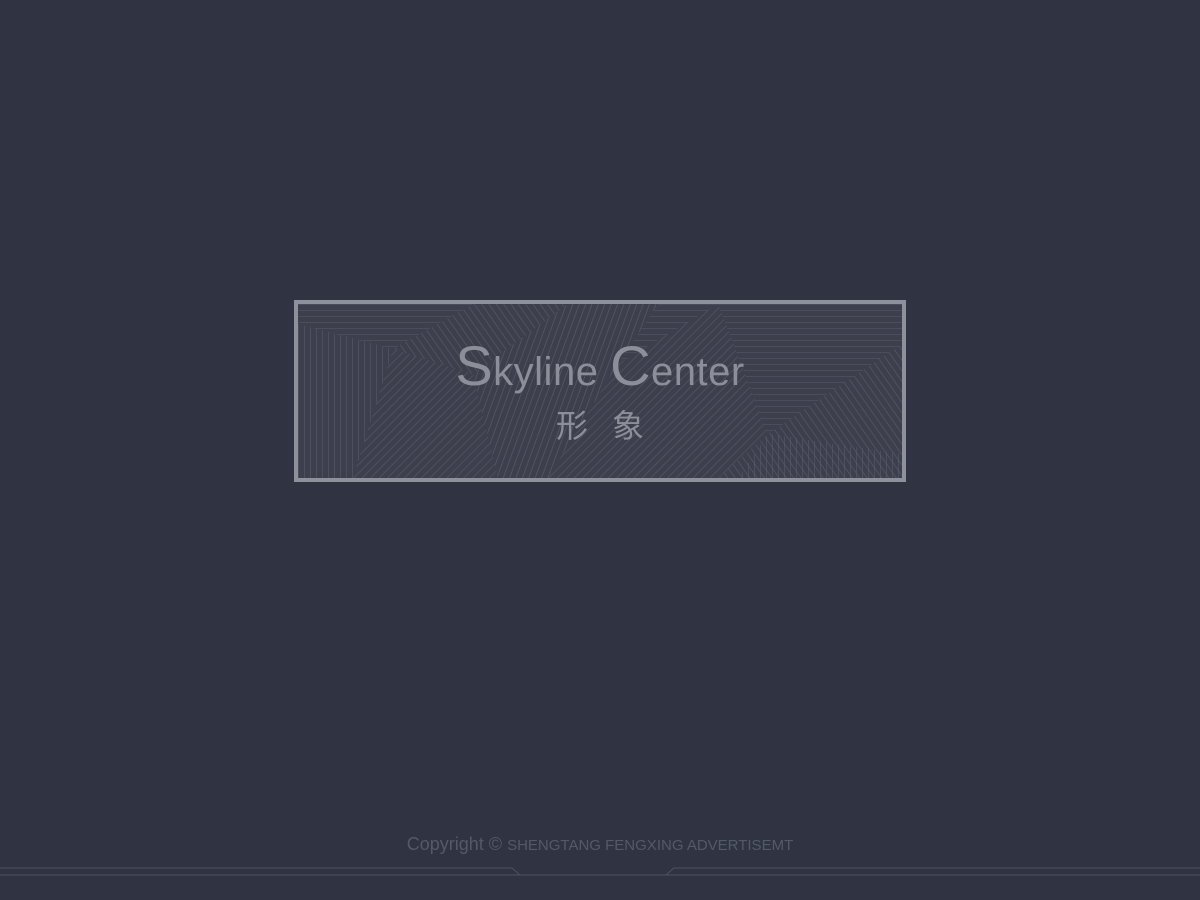  Describe the element at coordinates (631, 365) in the screenshot. I see `logo-title-initial-c: C` at that location.